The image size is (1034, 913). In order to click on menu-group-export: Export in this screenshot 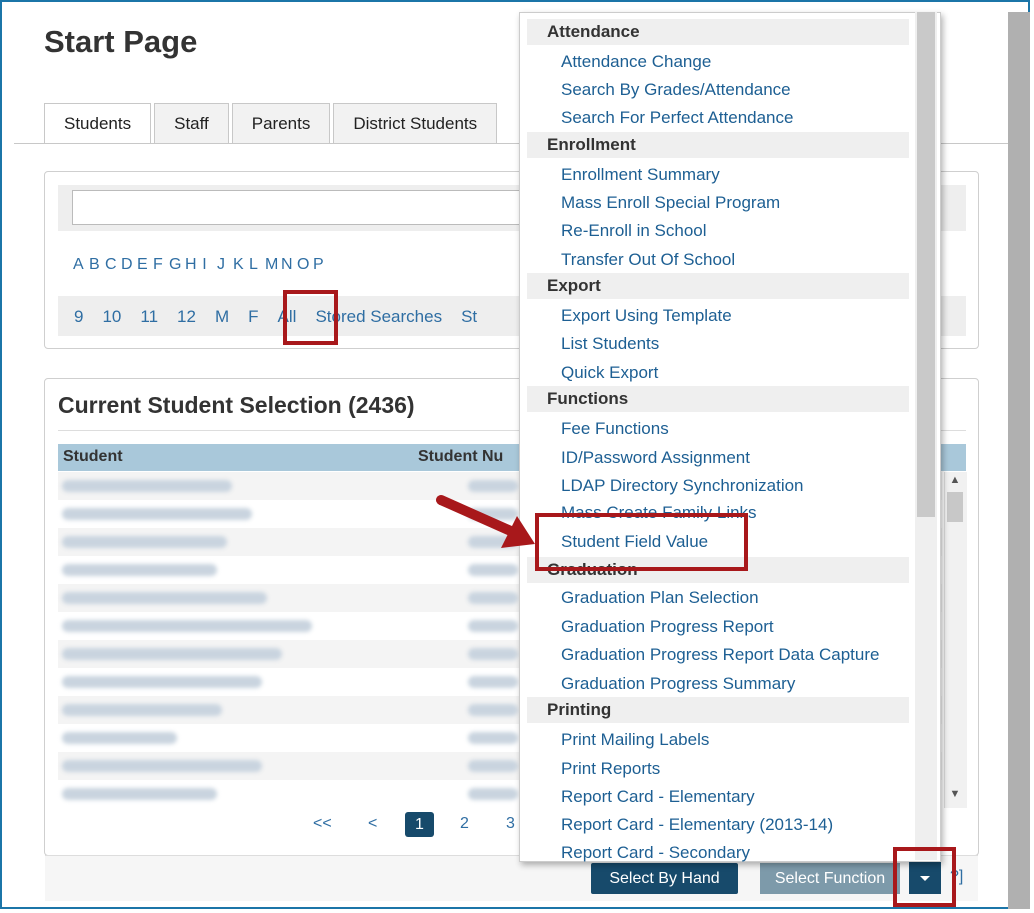, I will do `click(718, 286)`.